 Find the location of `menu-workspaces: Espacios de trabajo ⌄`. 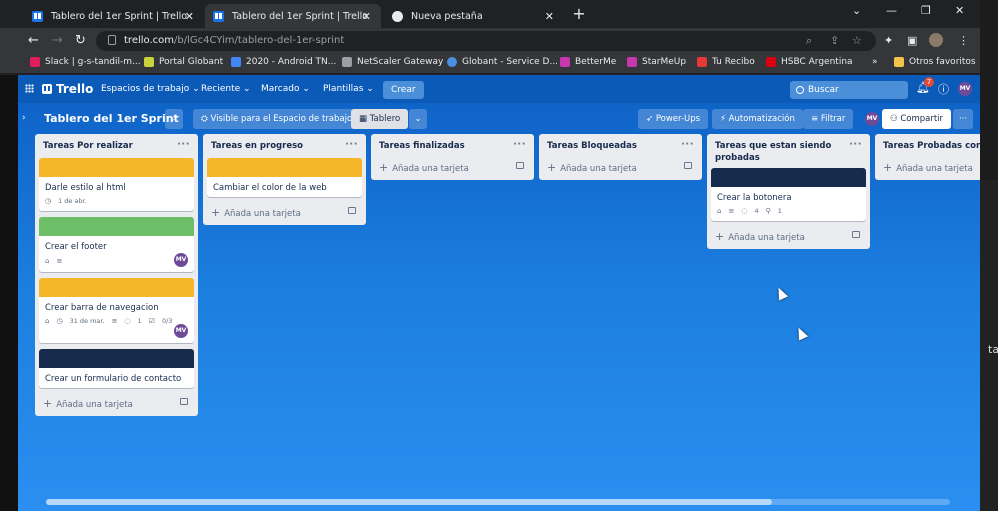

menu-workspaces: Espacios de trabajo ⌄ is located at coordinates (150, 89).